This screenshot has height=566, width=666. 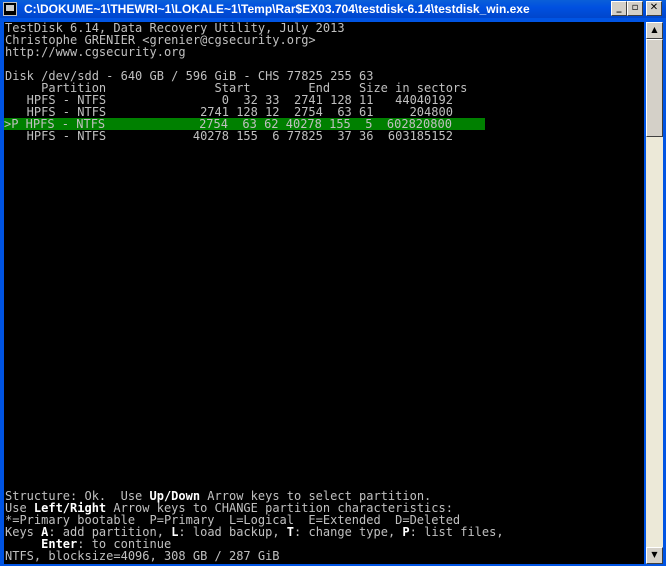 What do you see at coordinates (406, 532) in the screenshot?
I see `key-hint: P` at bounding box center [406, 532].